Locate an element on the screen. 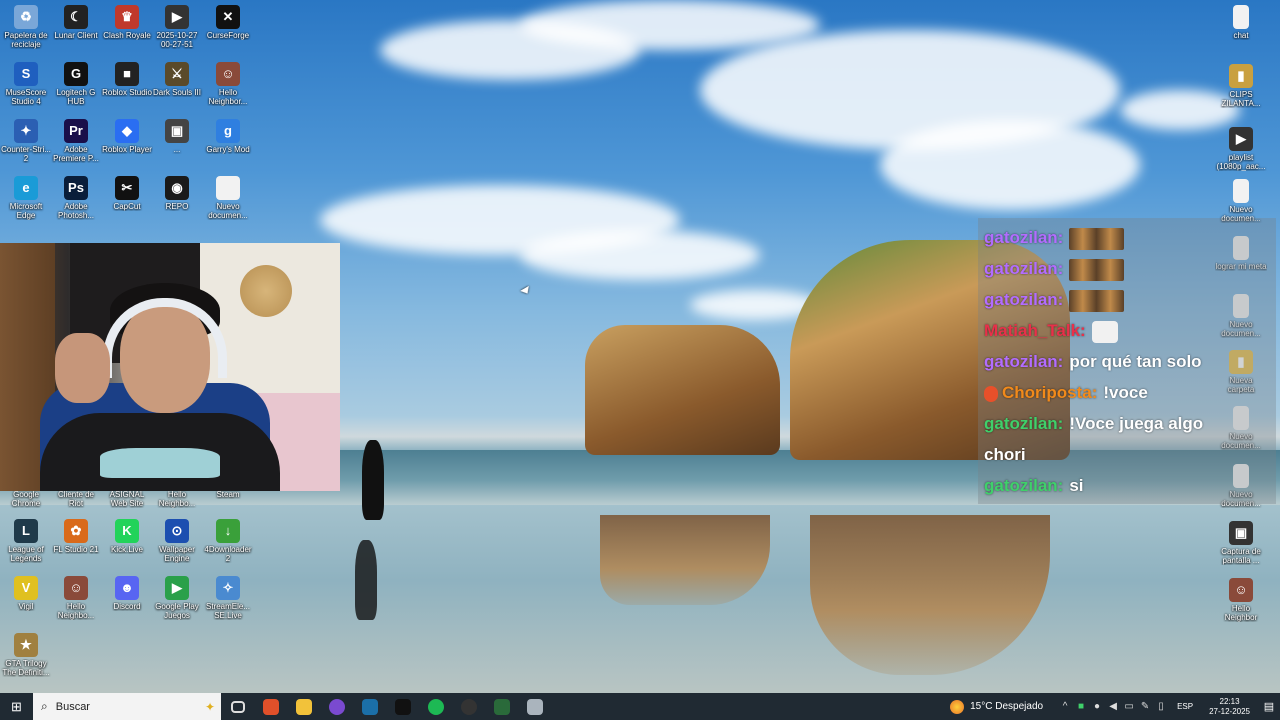 This screenshot has height=720, width=1280. desktop-icon: ⊙ Wallpaper Engine is located at coordinates (177, 541).